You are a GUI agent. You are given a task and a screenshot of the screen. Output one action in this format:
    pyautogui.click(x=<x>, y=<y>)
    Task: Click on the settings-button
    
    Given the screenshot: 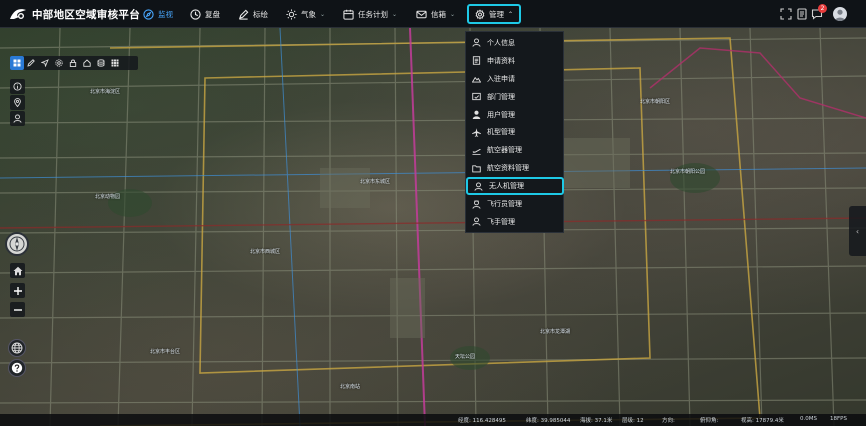 What is the action you would take?
    pyautogui.click(x=59, y=63)
    